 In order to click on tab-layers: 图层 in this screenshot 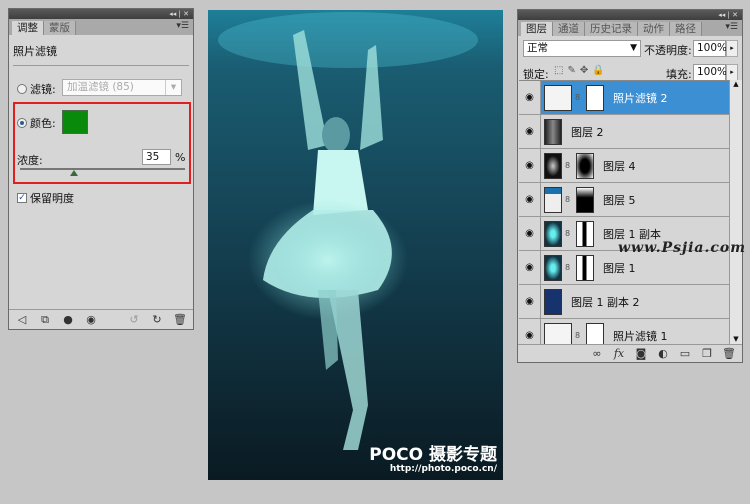, I will do `click(537, 29)`.